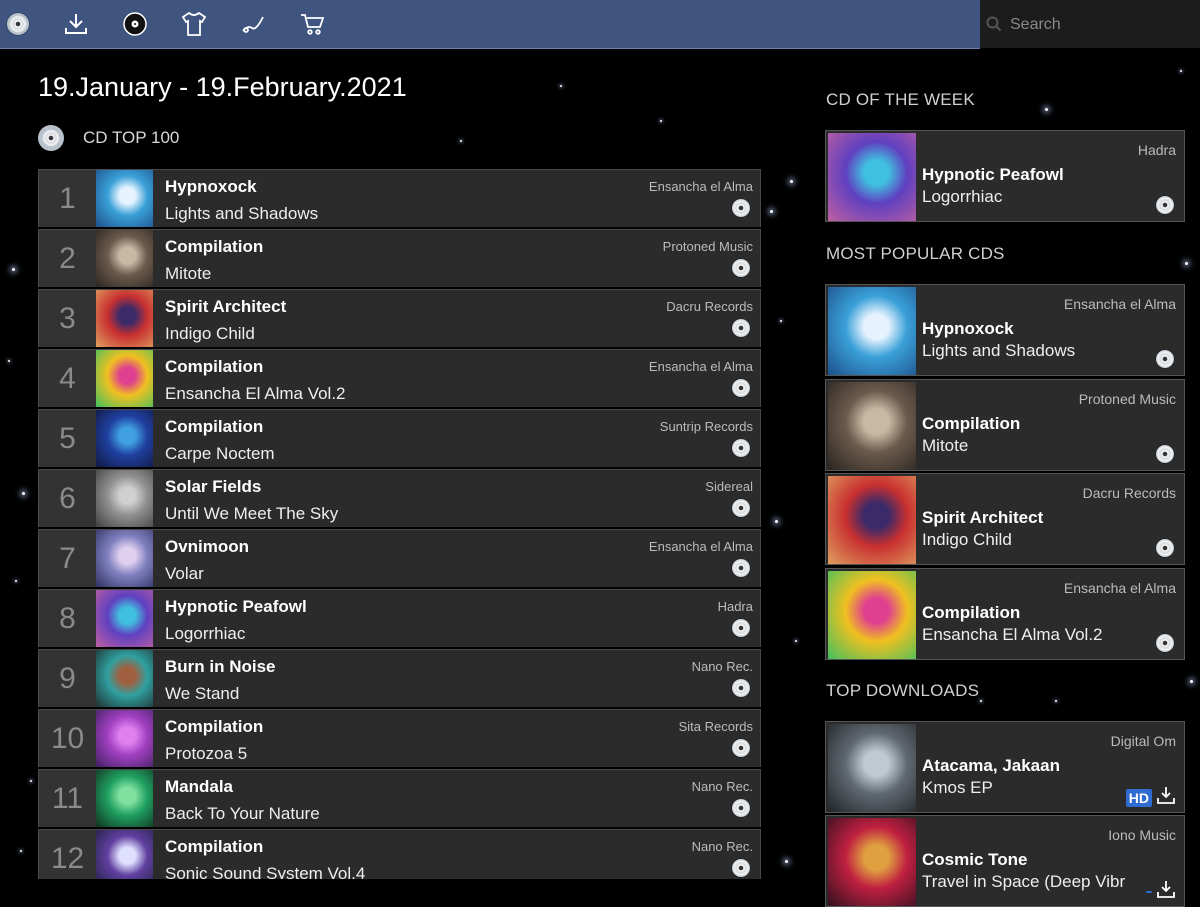  What do you see at coordinates (991, 766) in the screenshot?
I see `artist-name: Atacama, Jakaan` at bounding box center [991, 766].